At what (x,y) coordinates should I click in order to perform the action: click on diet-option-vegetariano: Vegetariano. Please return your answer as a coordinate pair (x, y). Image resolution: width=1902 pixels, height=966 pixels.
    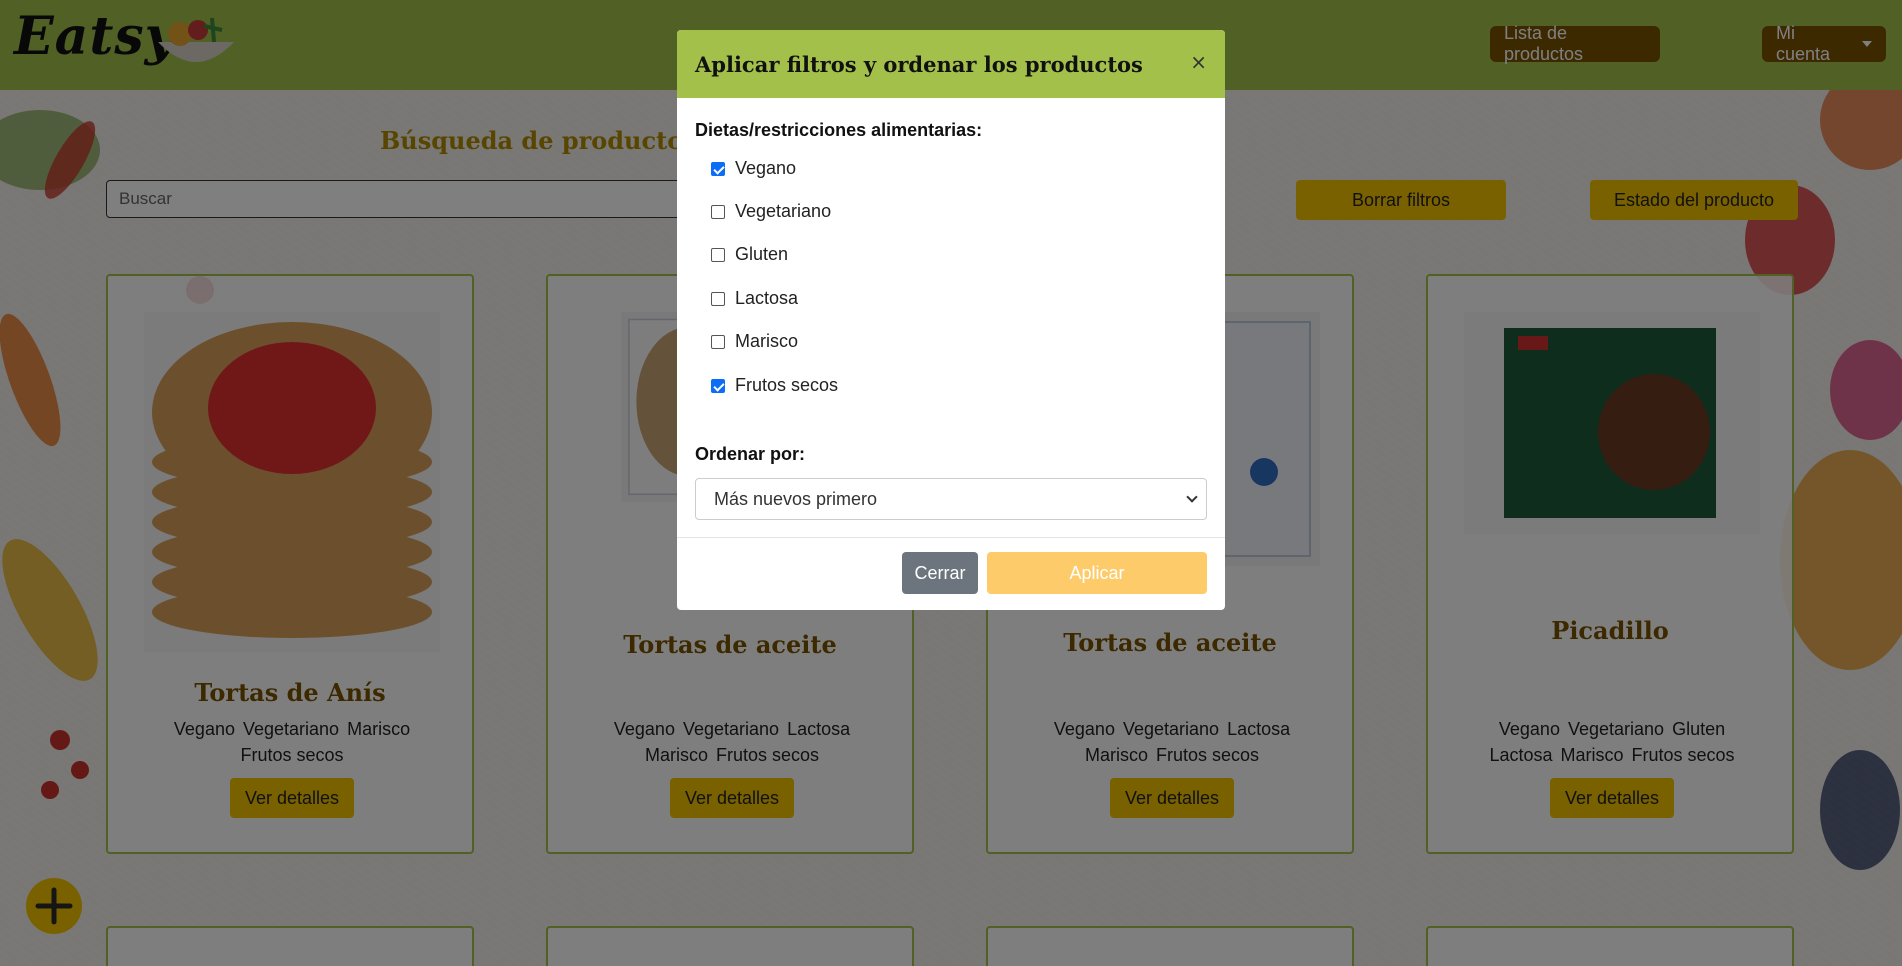
    Looking at the image, I should click on (771, 211).